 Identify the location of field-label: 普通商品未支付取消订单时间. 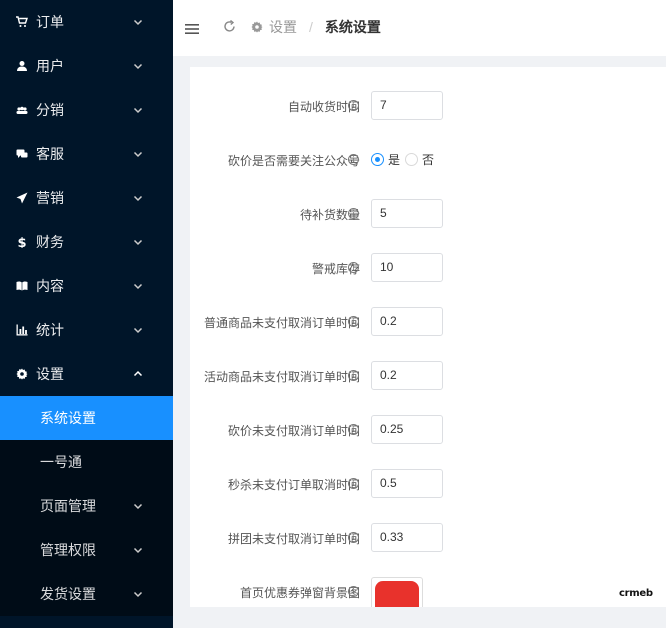
(281, 323).